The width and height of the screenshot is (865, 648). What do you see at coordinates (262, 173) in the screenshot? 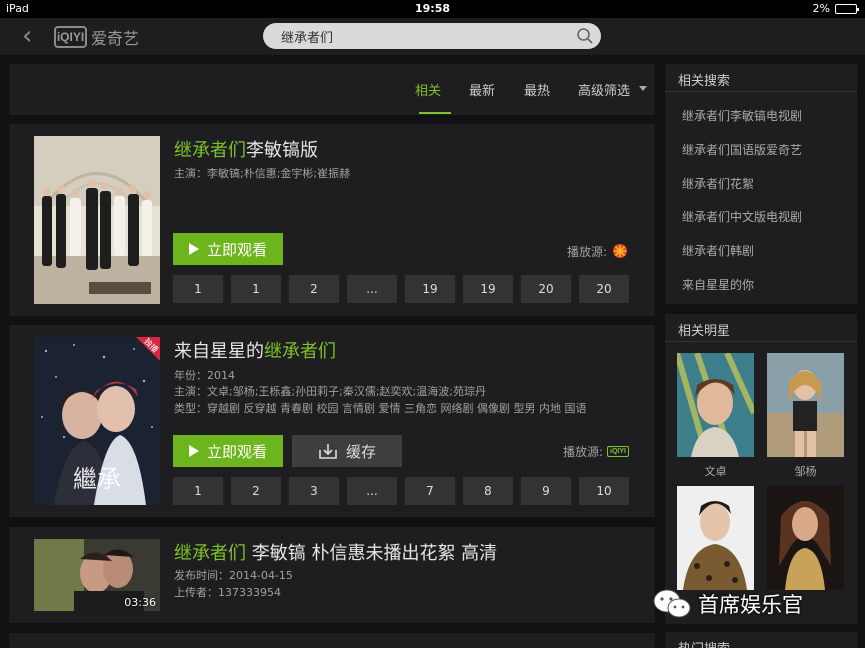
I see `cast-line: 主演：李敏镐;朴信惠;金宇彬;崔振赫` at bounding box center [262, 173].